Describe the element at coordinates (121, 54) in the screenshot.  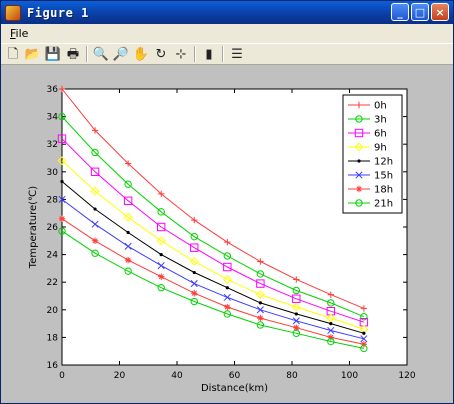
I see `zoom-out-icon: 🔎` at that location.